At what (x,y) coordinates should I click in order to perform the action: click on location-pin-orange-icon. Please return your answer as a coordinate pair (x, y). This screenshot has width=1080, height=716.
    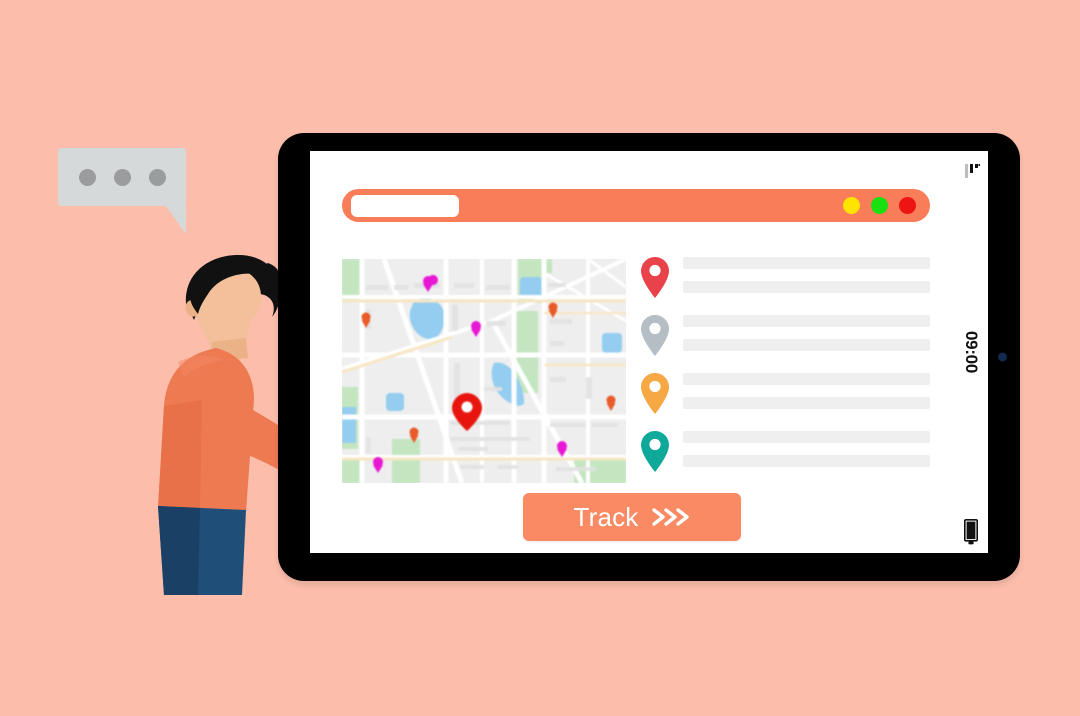
    Looking at the image, I should click on (655, 393).